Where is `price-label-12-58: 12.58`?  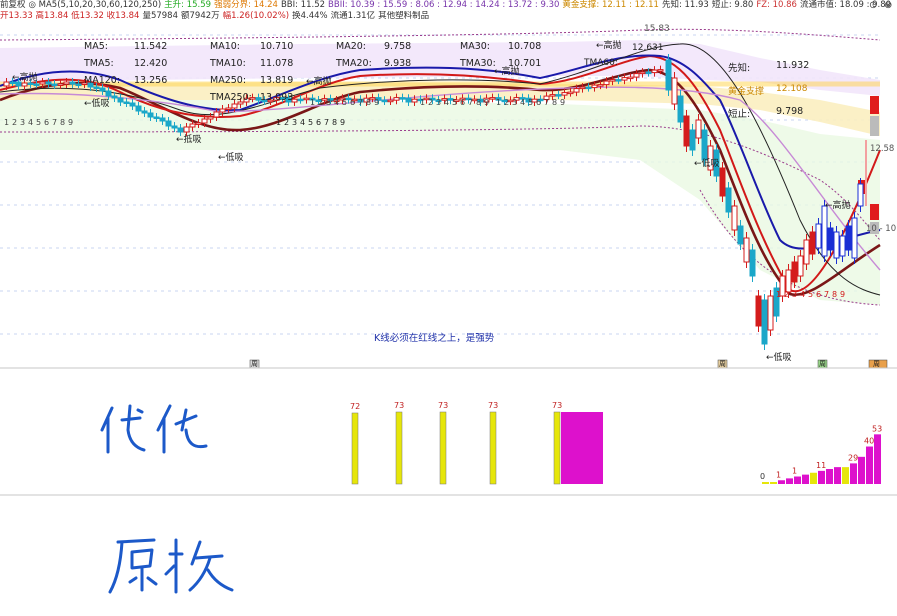
price-label-12-58: 12.58 is located at coordinates (882, 149).